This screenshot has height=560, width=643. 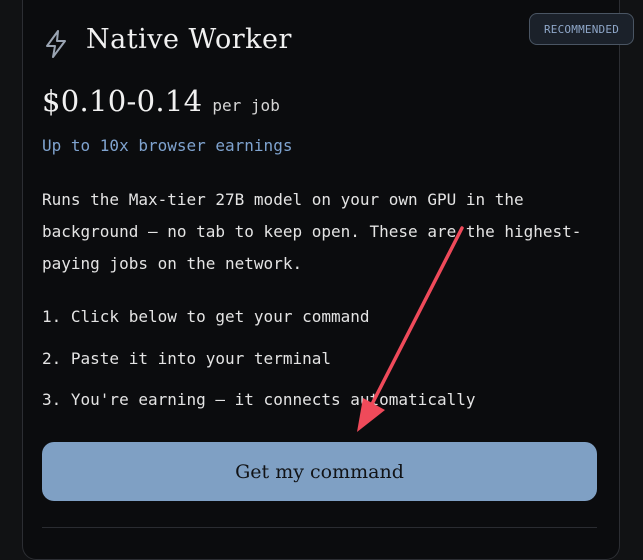 I want to click on card-divider, so click(x=319, y=527).